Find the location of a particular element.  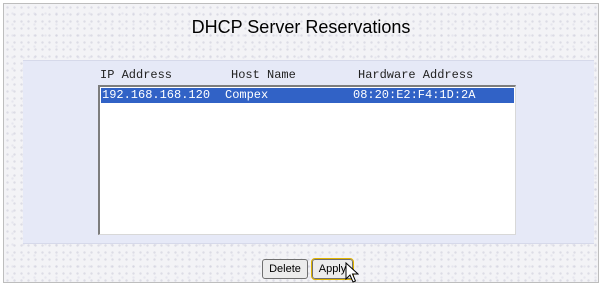

page-title: DHCP Server Reservations is located at coordinates (301, 27).